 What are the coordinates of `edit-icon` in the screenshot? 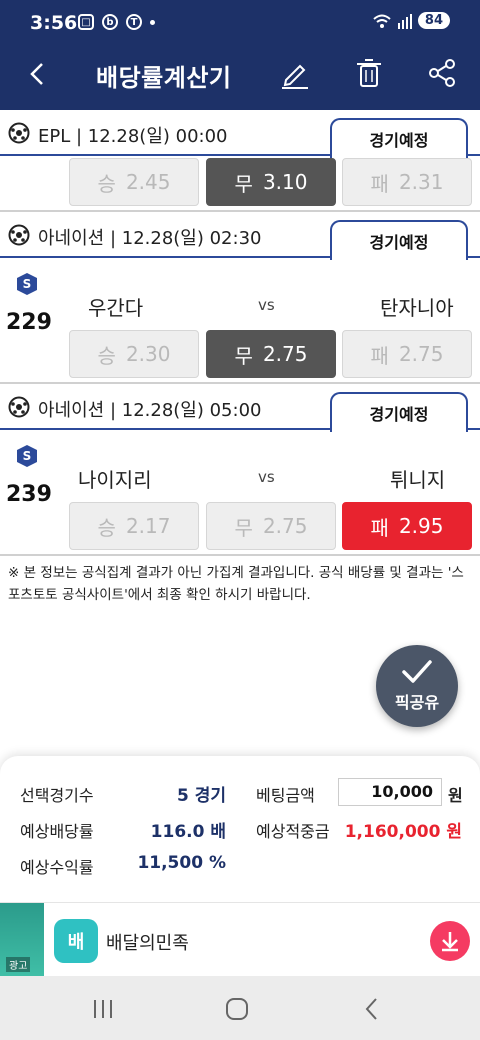 It's located at (295, 73).